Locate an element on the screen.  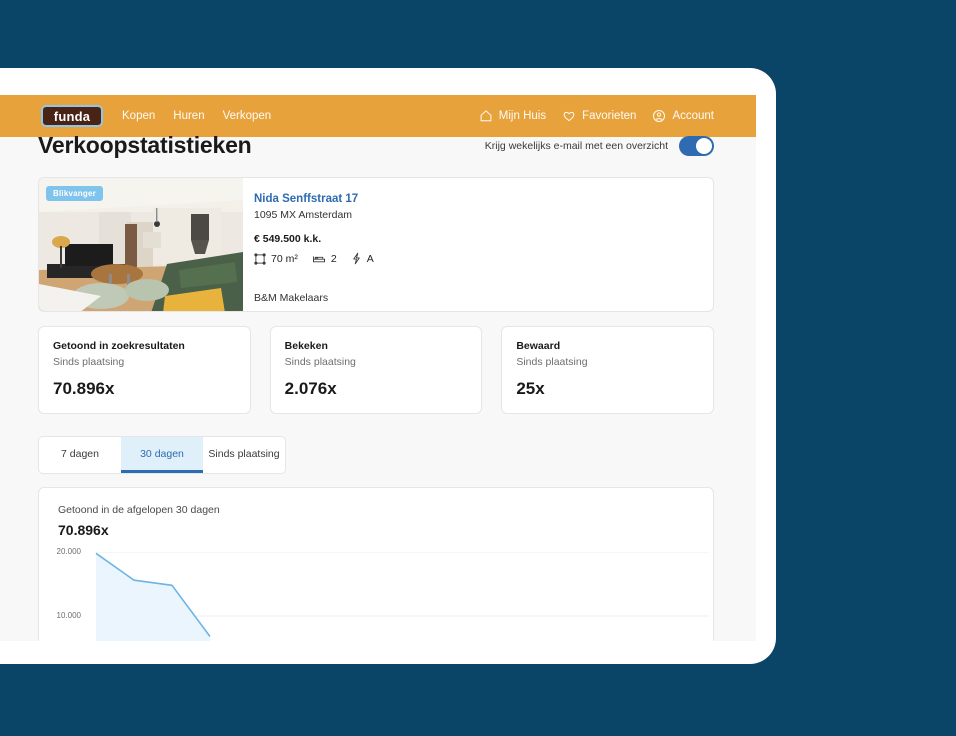
weekly-email-toggle is located at coordinates (696, 145).